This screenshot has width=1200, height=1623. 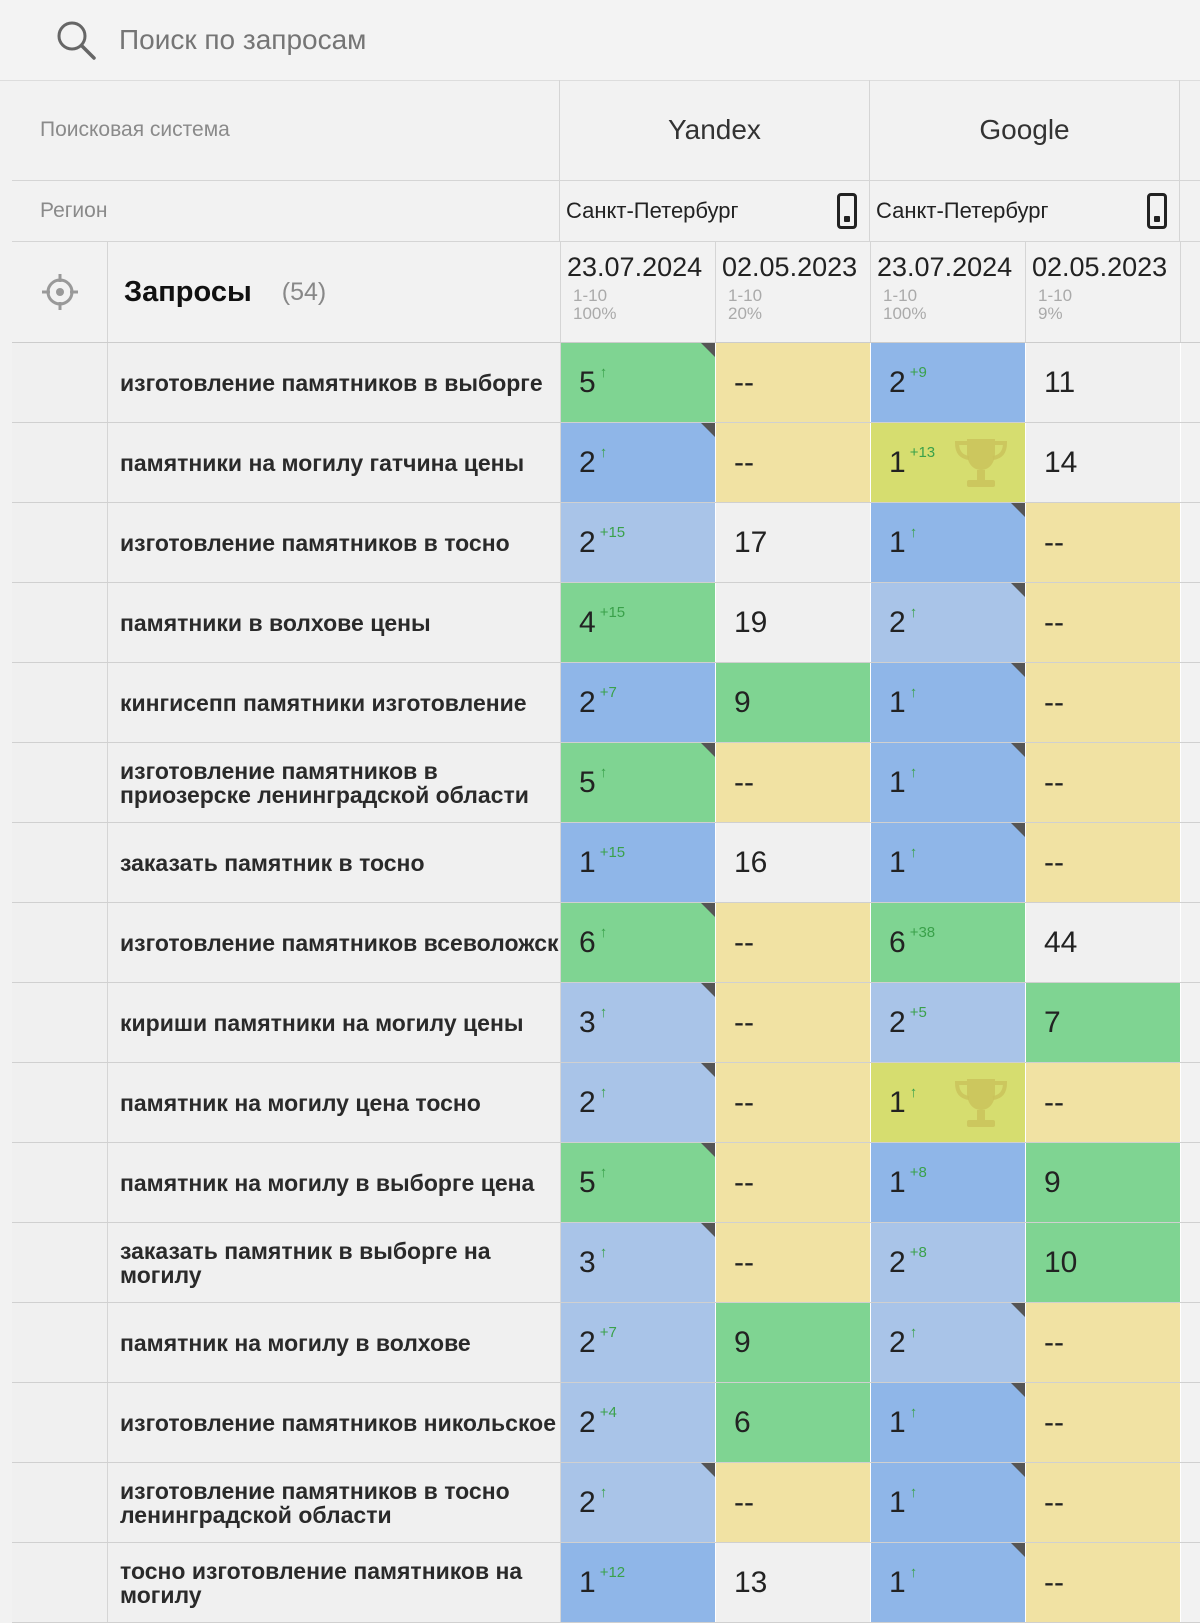 I want to click on position-cell: 1 +15, so click(x=638, y=862).